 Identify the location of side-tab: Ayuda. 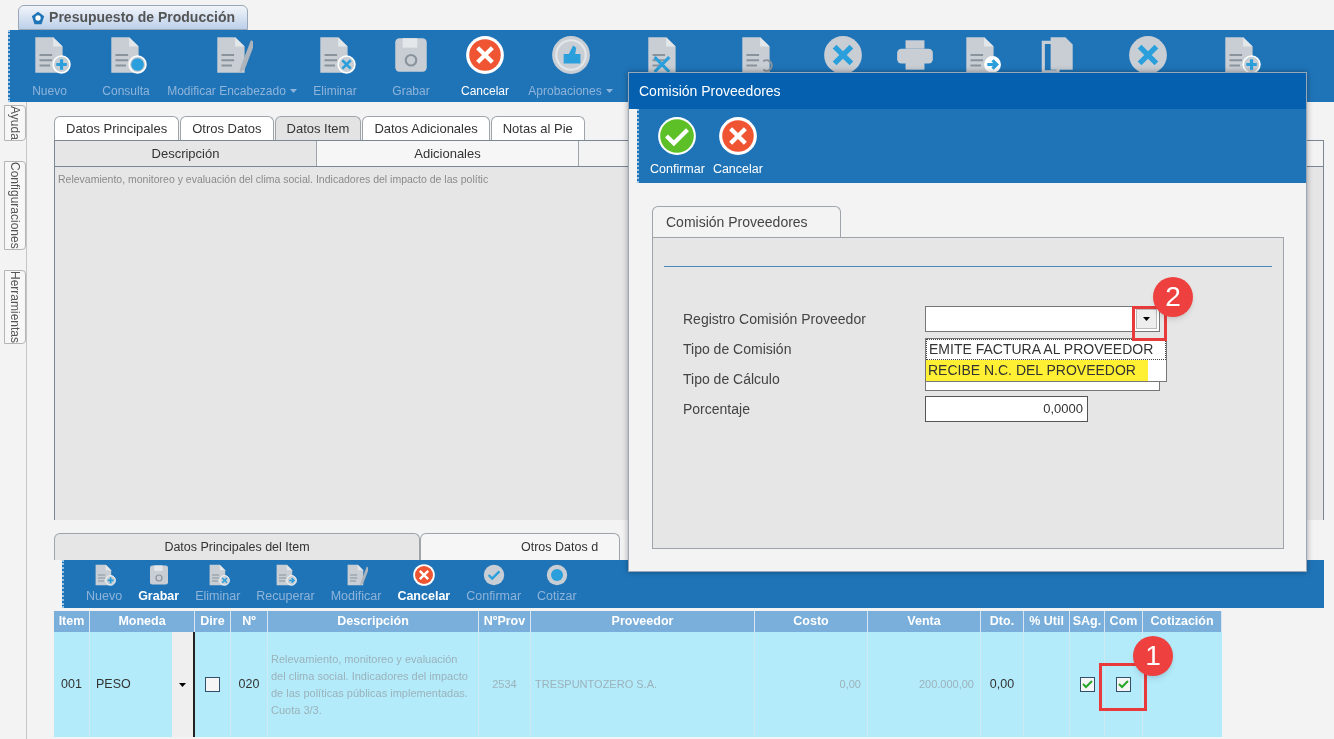
(15, 123).